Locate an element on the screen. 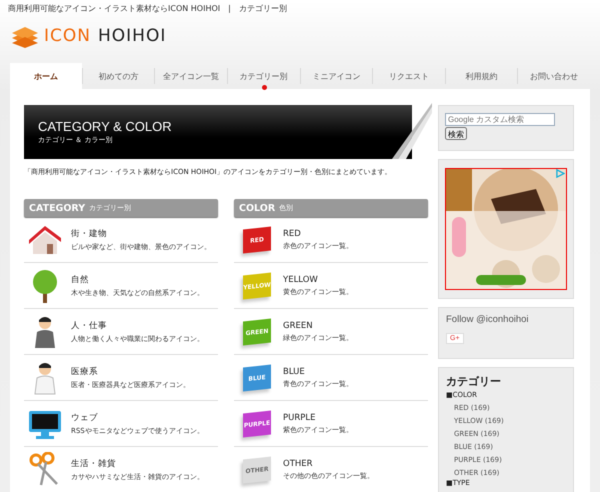 This screenshot has height=492, width=600. color-title: OTHER is located at coordinates (328, 463).